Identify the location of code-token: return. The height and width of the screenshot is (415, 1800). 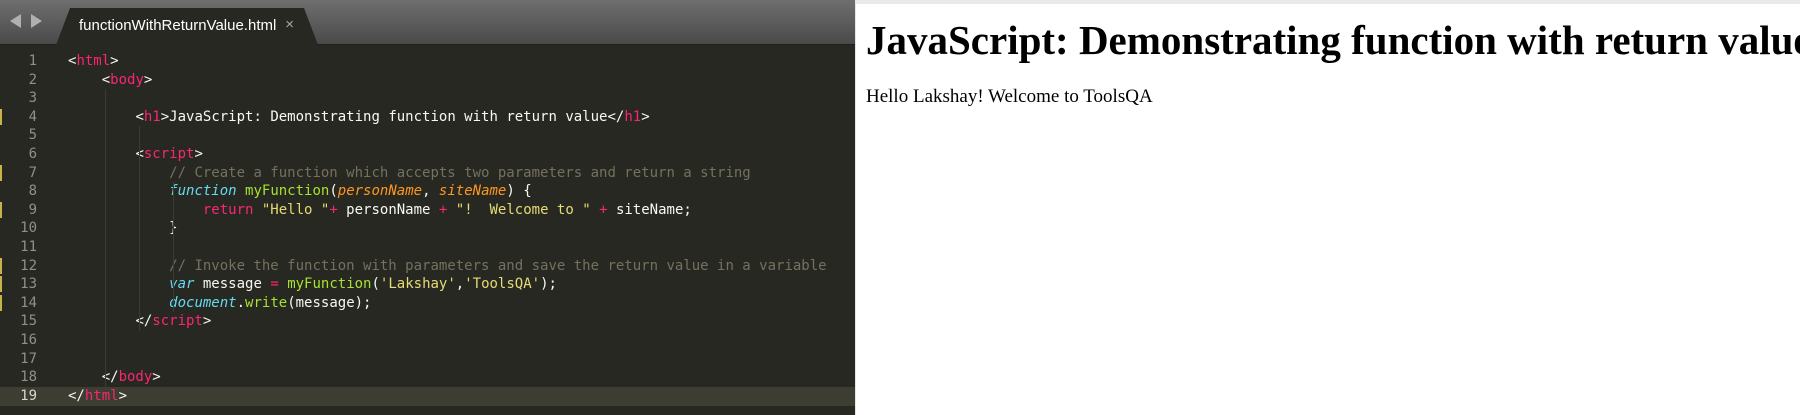
(228, 209).